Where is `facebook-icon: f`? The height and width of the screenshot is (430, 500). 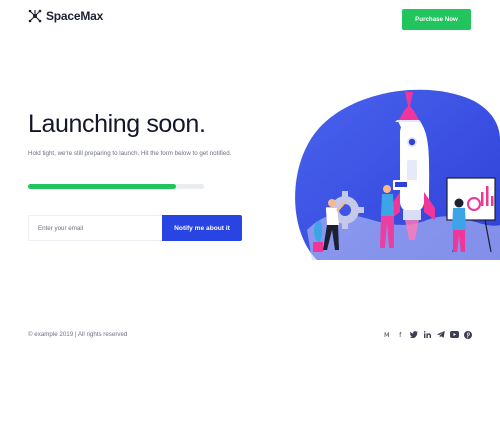
facebook-icon: f is located at coordinates (401, 334).